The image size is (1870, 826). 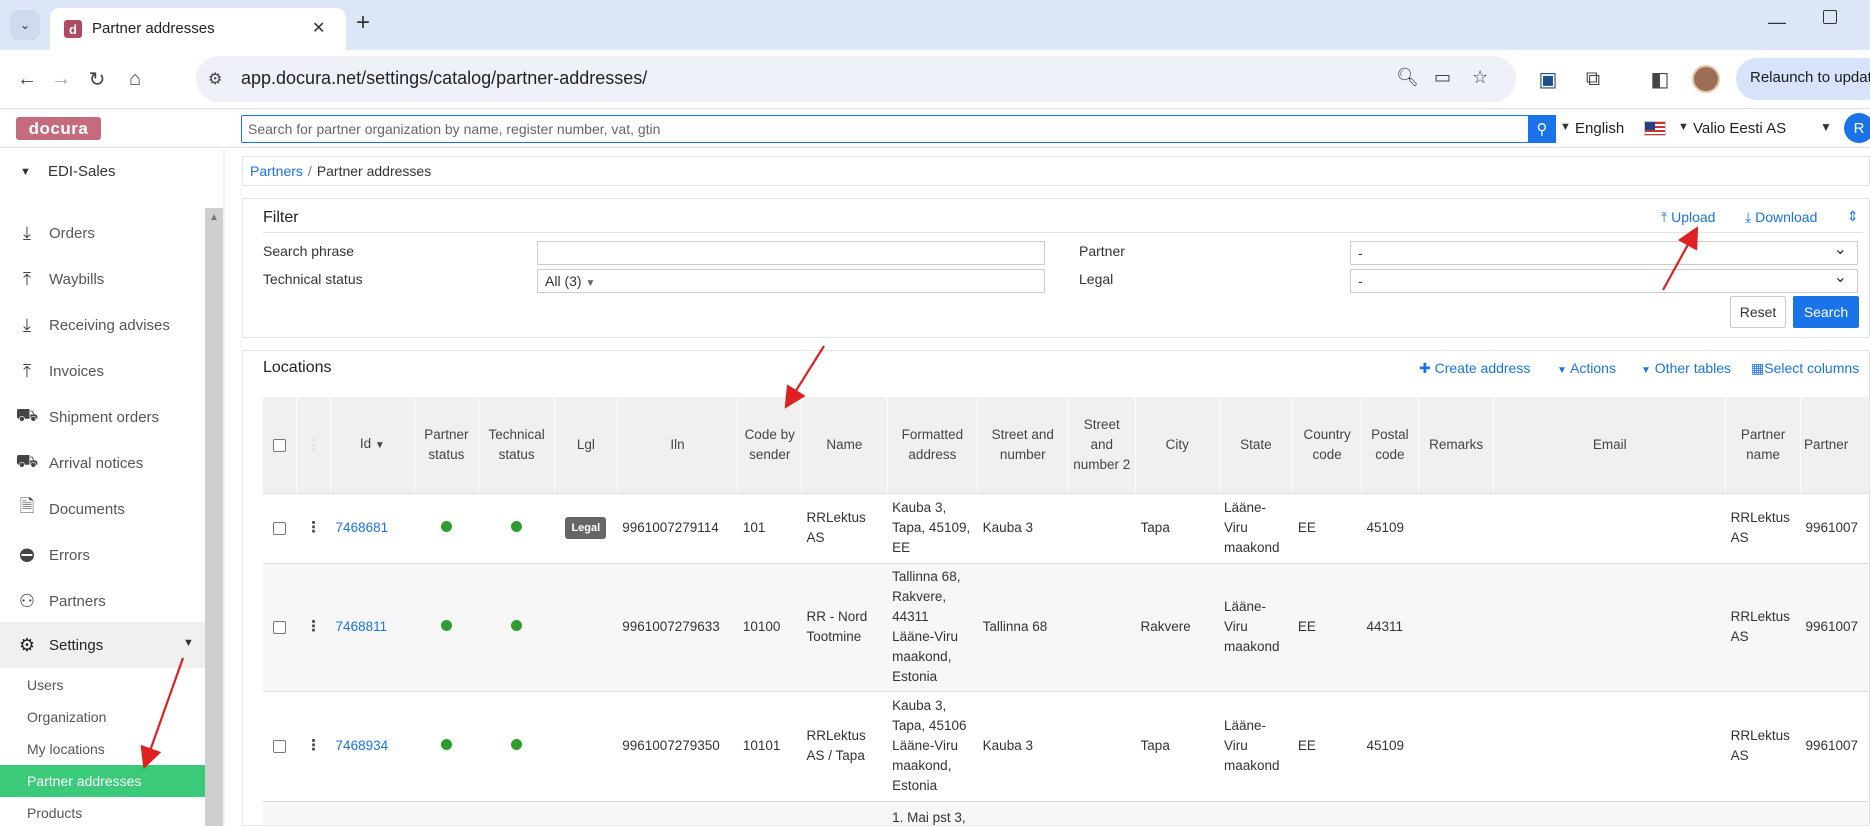 I want to click on puzzle-icon: ⧉, so click(x=1593, y=79).